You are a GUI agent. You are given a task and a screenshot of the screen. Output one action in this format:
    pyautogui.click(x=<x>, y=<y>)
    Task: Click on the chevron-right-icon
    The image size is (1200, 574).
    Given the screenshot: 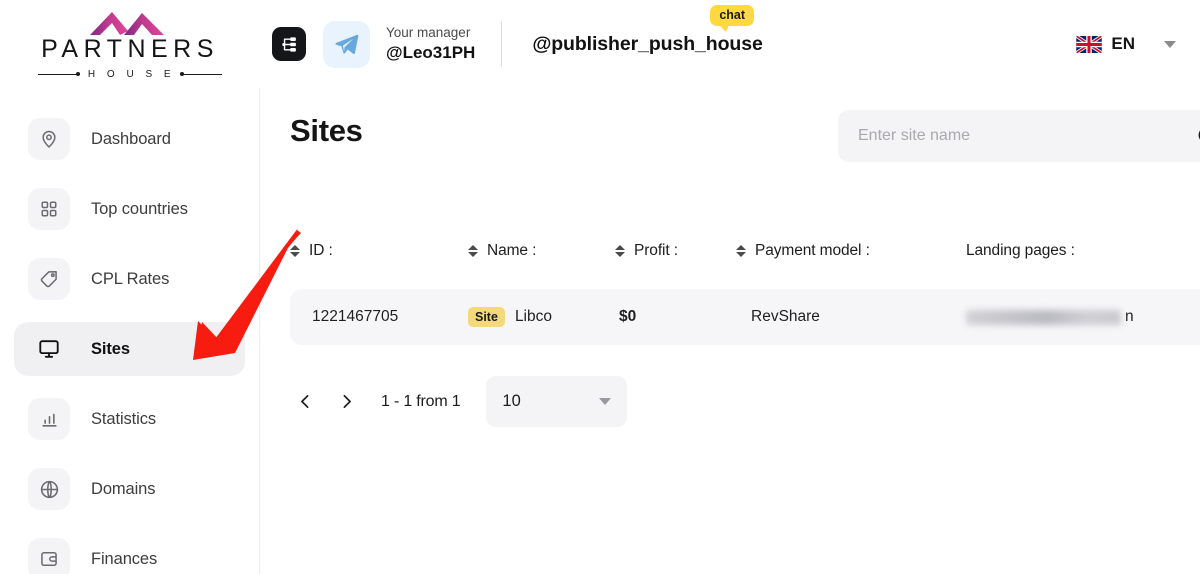 What is the action you would take?
    pyautogui.click(x=346, y=402)
    